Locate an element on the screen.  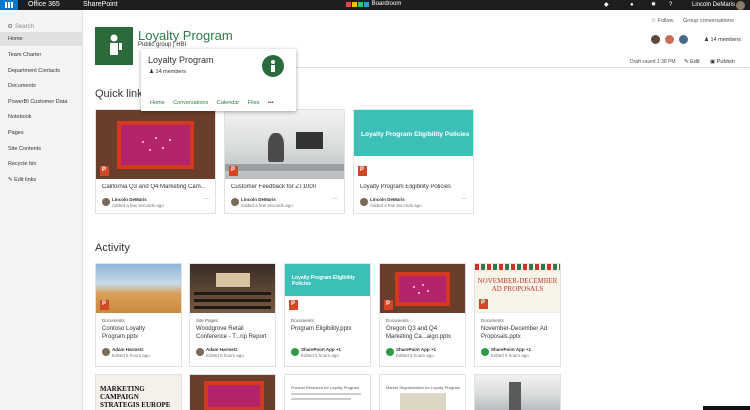
hover-card-members: ♟ 14 members is located at coordinates (167, 72).